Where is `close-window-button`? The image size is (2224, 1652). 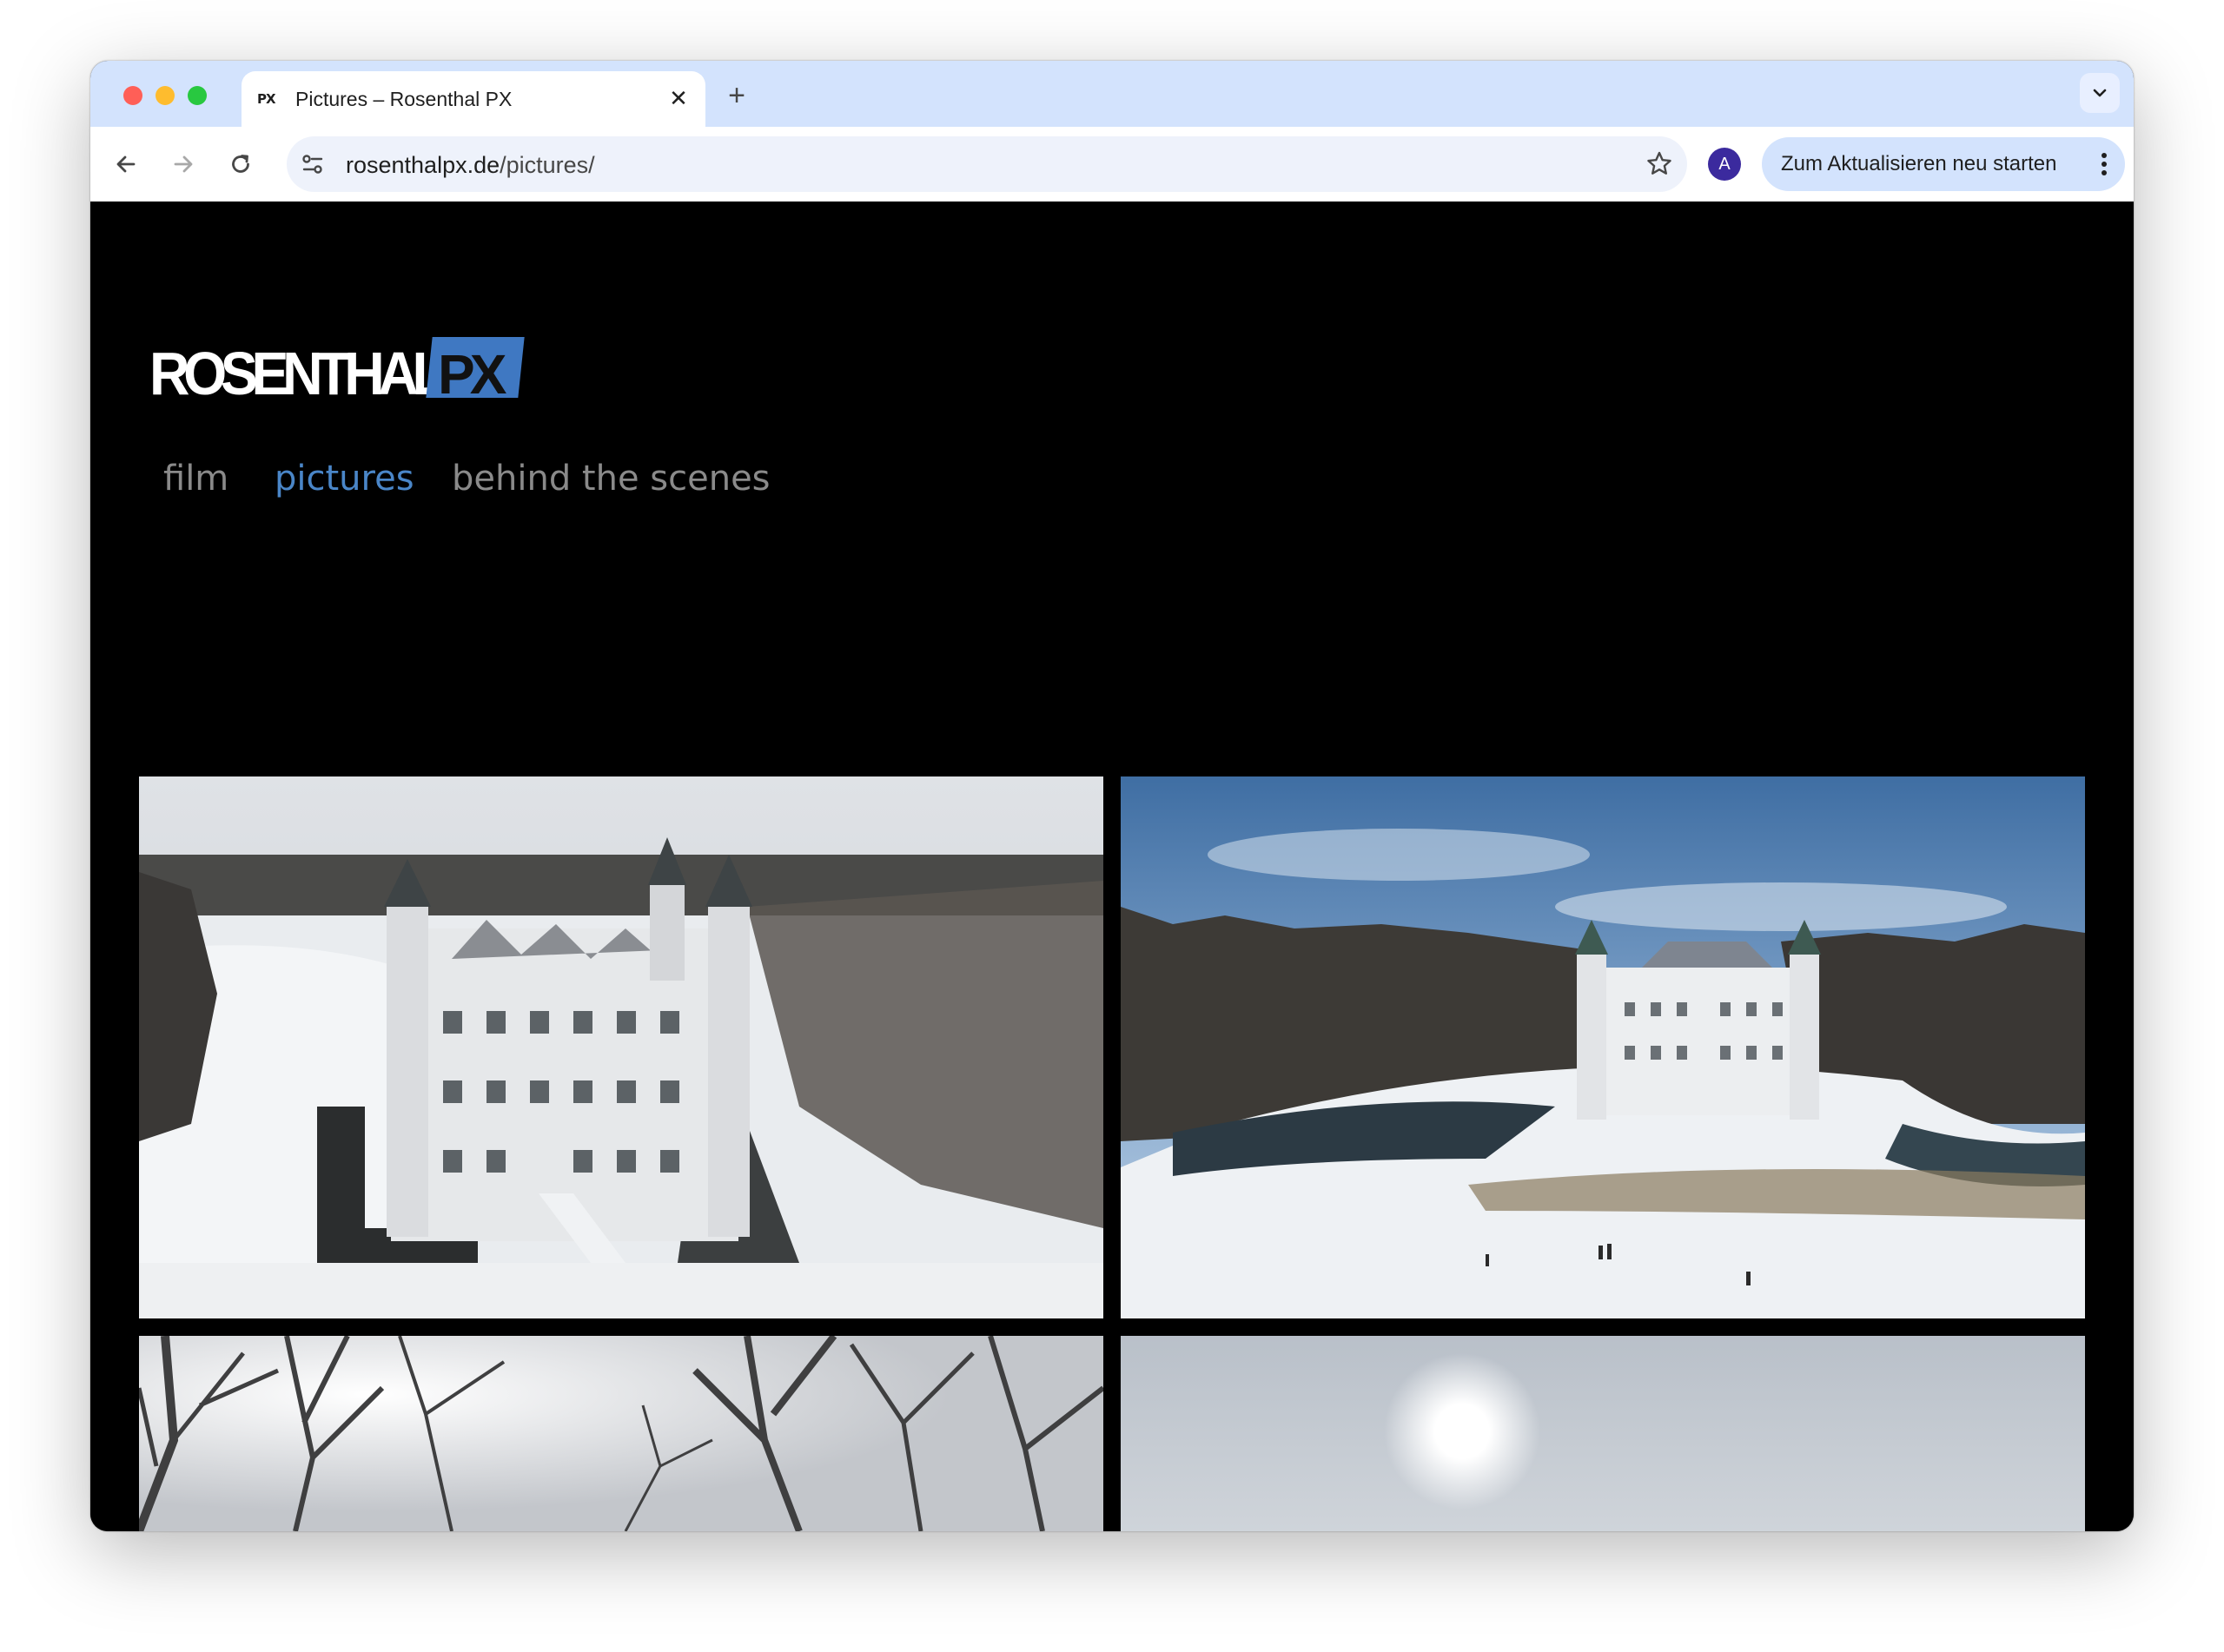 close-window-button is located at coordinates (132, 95).